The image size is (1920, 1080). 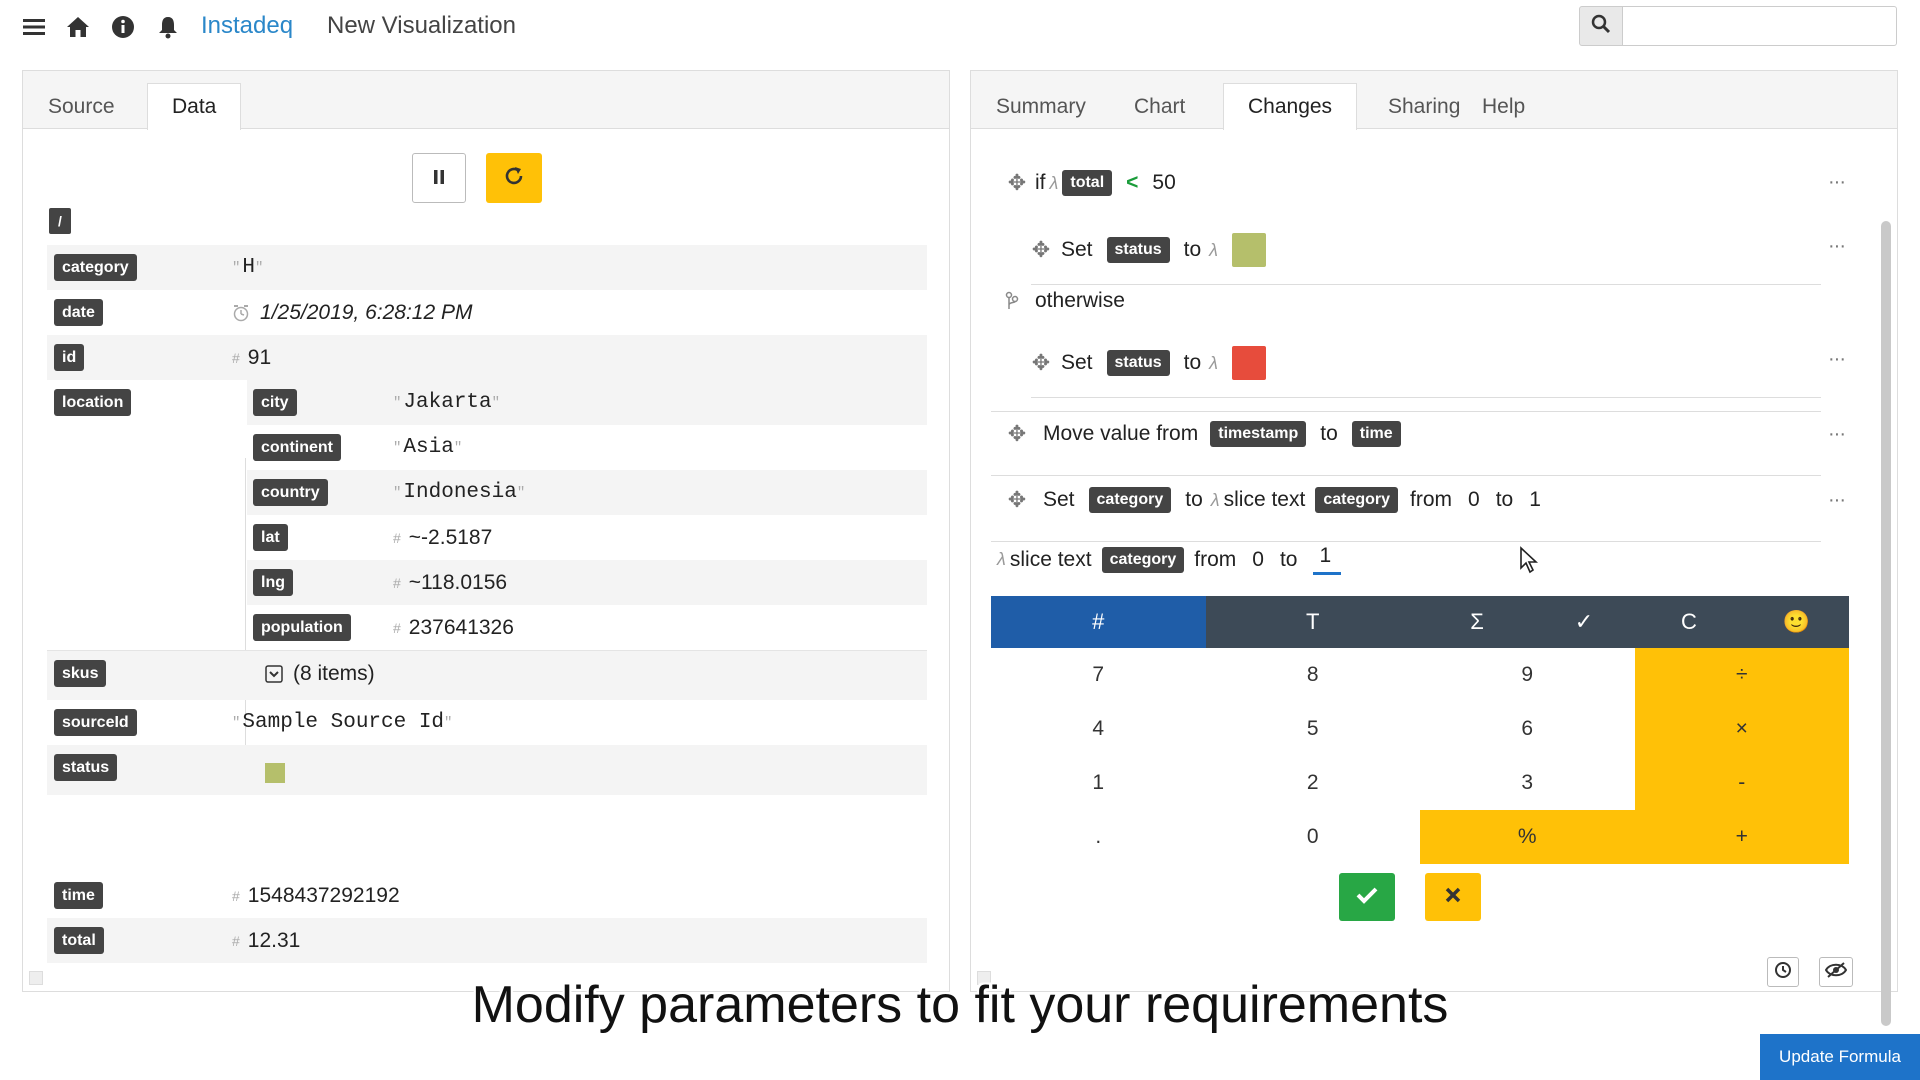 What do you see at coordinates (290, 492) in the screenshot?
I see `field-key: country` at bounding box center [290, 492].